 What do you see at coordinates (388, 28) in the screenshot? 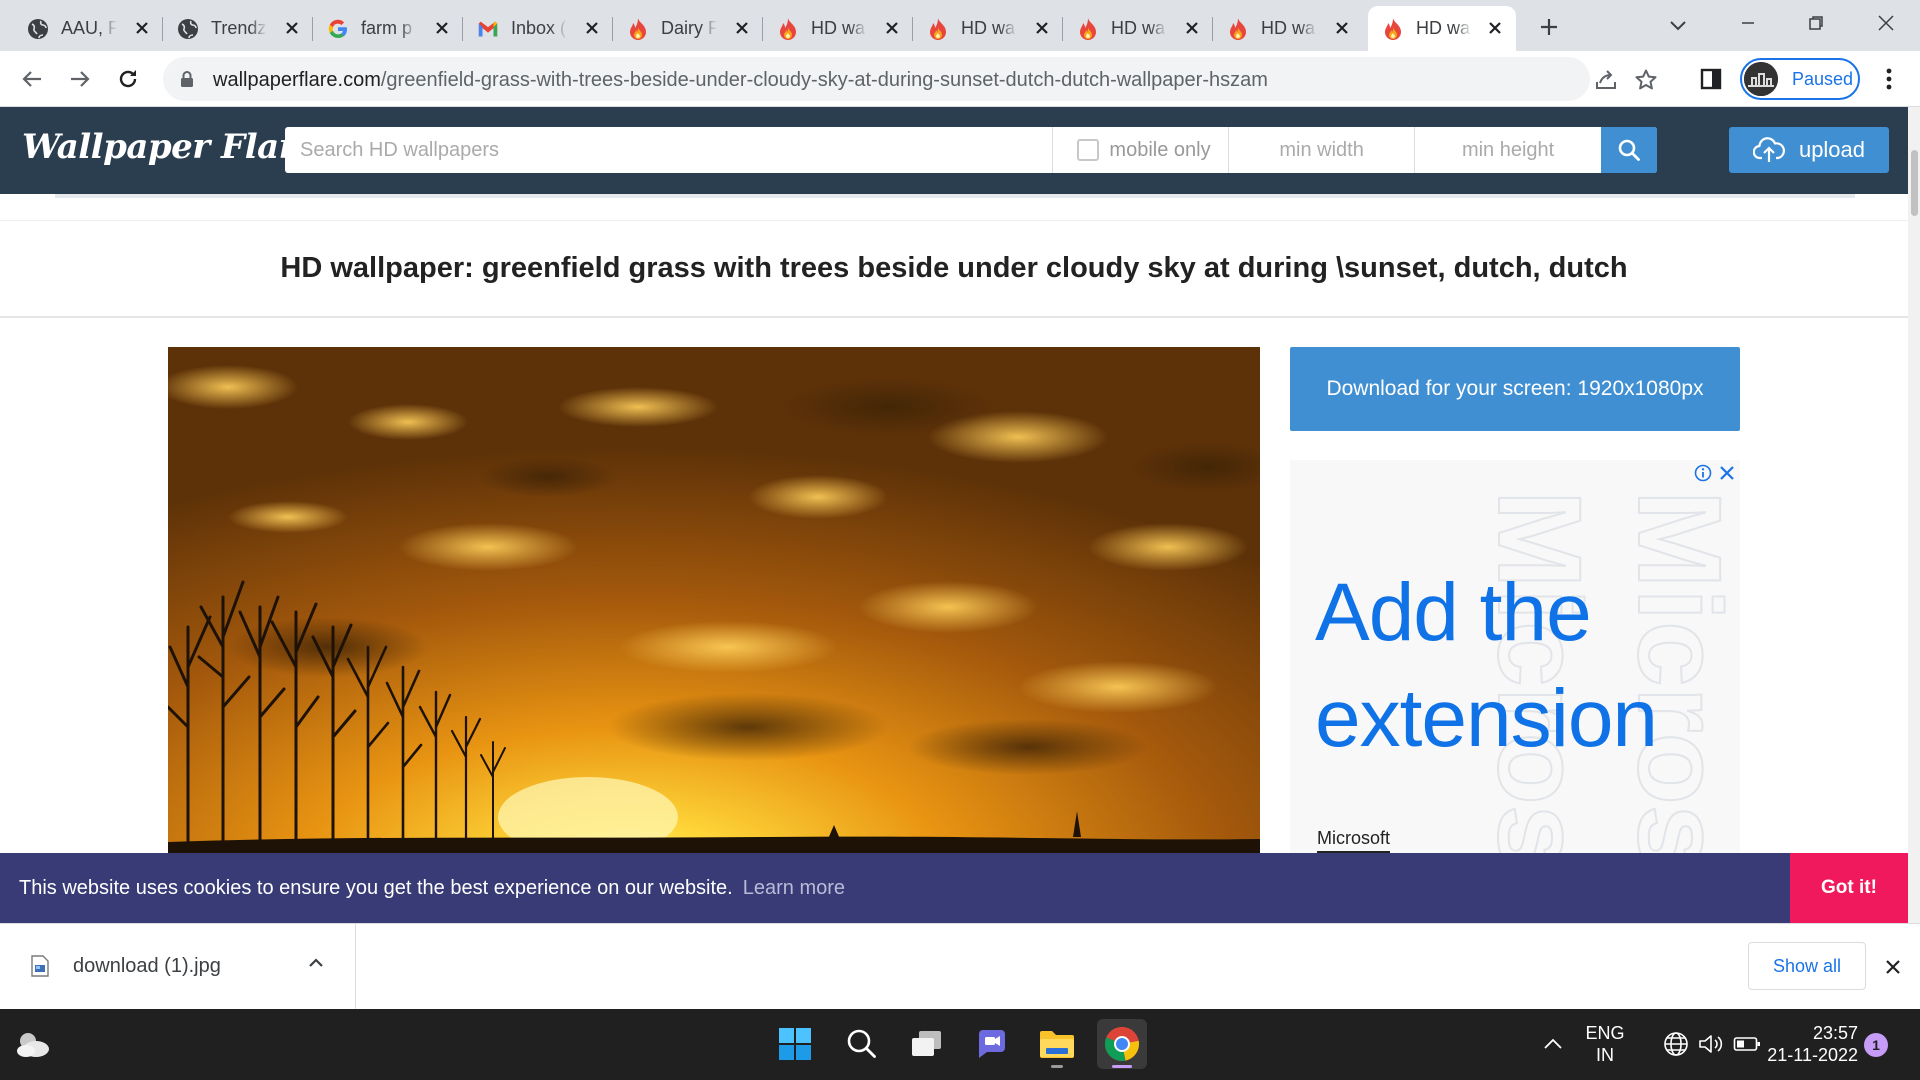
I see `browser-tab: farm p` at bounding box center [388, 28].